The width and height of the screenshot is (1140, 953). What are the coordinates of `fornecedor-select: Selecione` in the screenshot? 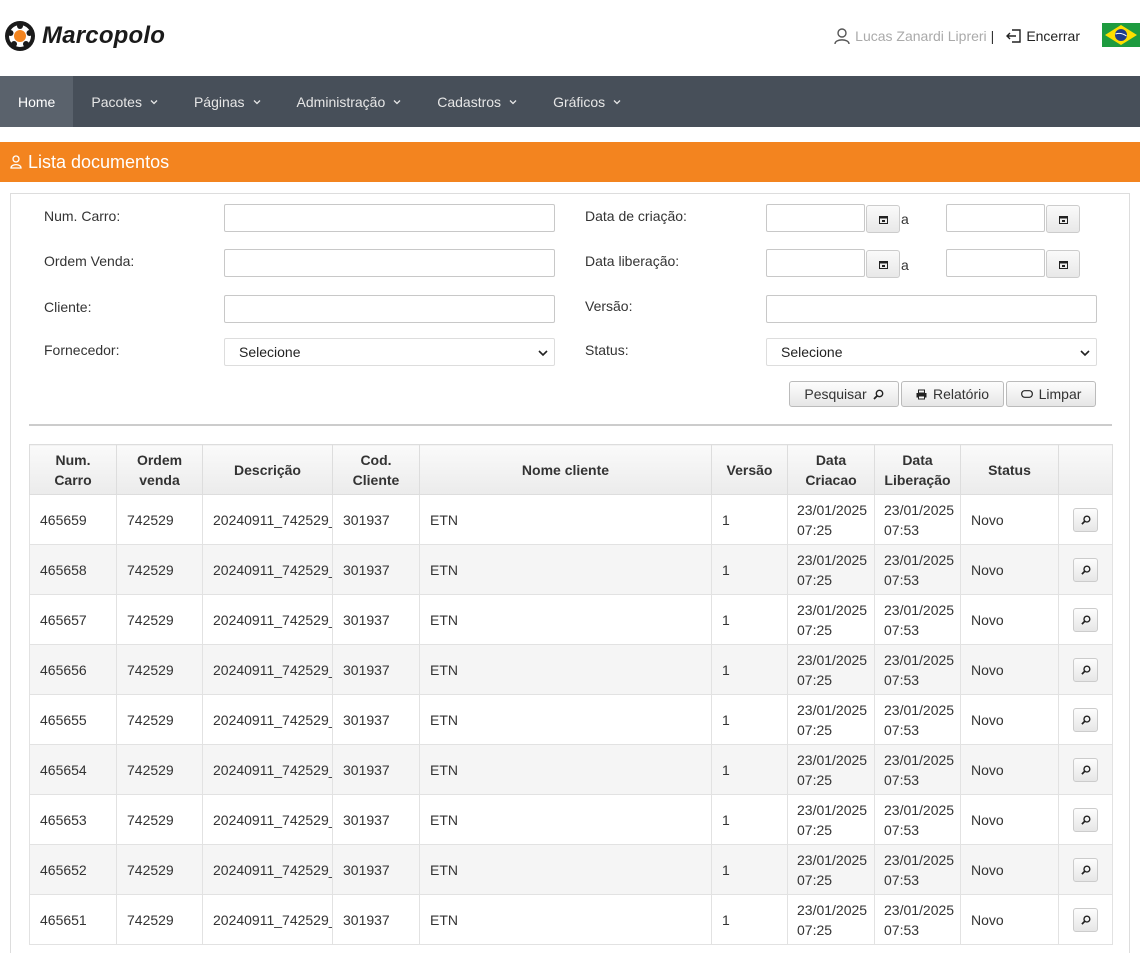 It's located at (389, 352).